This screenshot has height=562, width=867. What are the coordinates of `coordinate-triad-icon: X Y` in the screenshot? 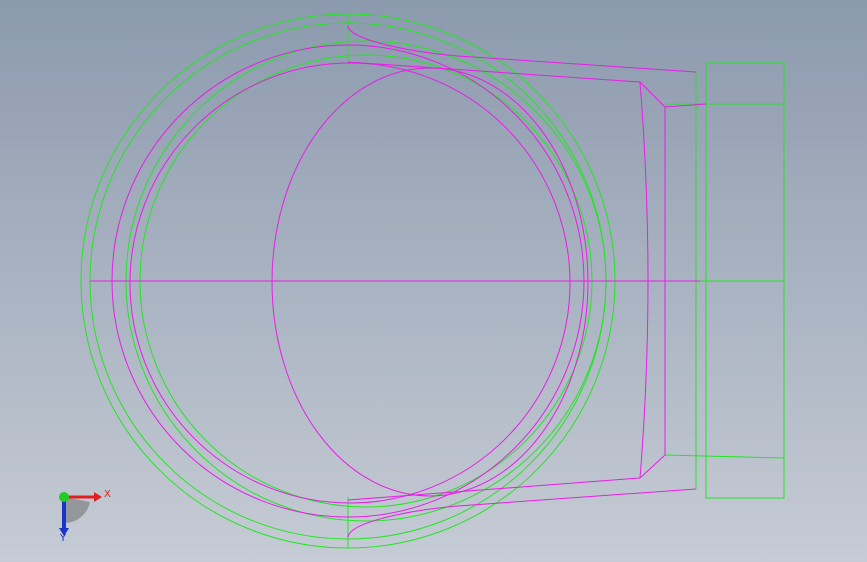 It's located at (85, 516).